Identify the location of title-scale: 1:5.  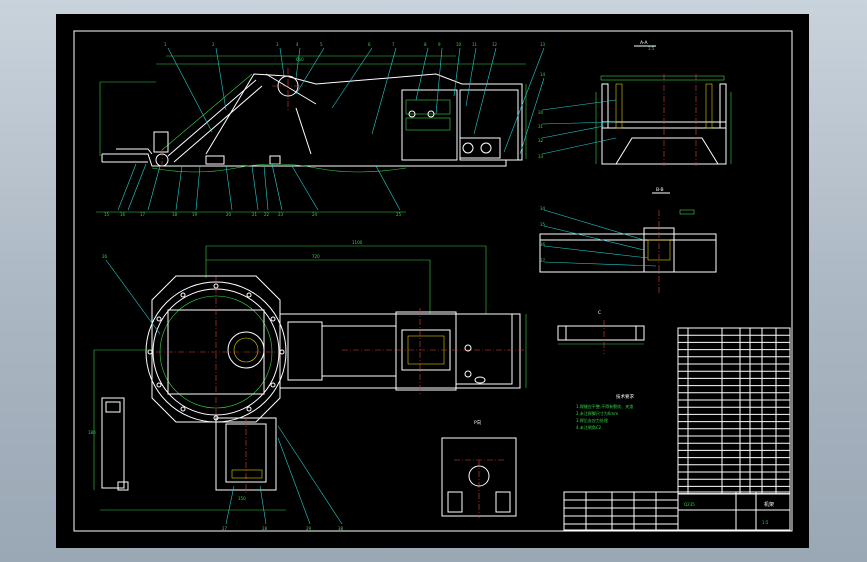
(765, 522).